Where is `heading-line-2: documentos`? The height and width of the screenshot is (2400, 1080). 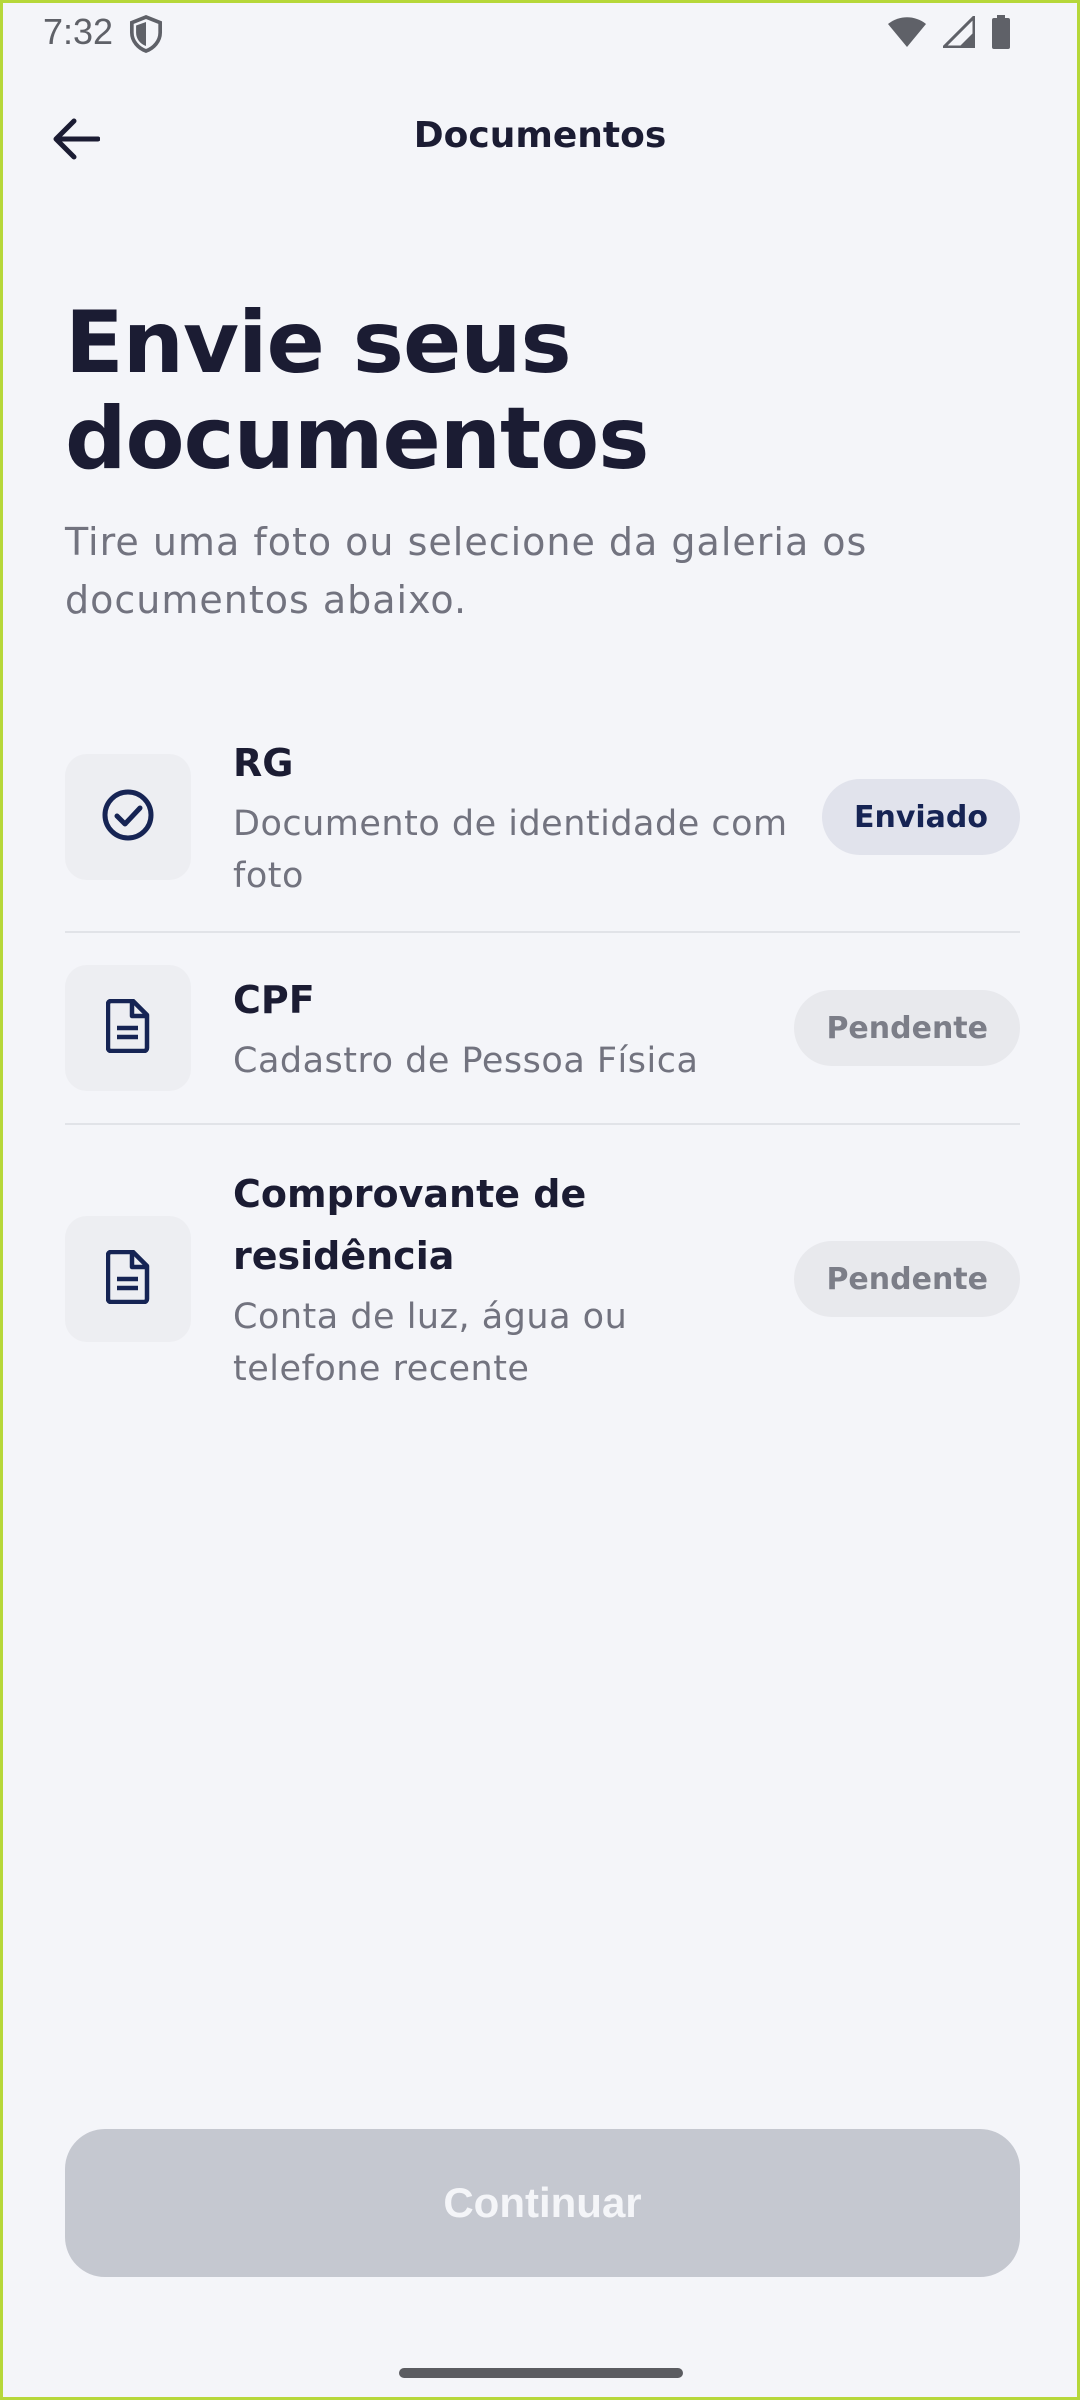
heading-line-2: documentos is located at coordinates (357, 439).